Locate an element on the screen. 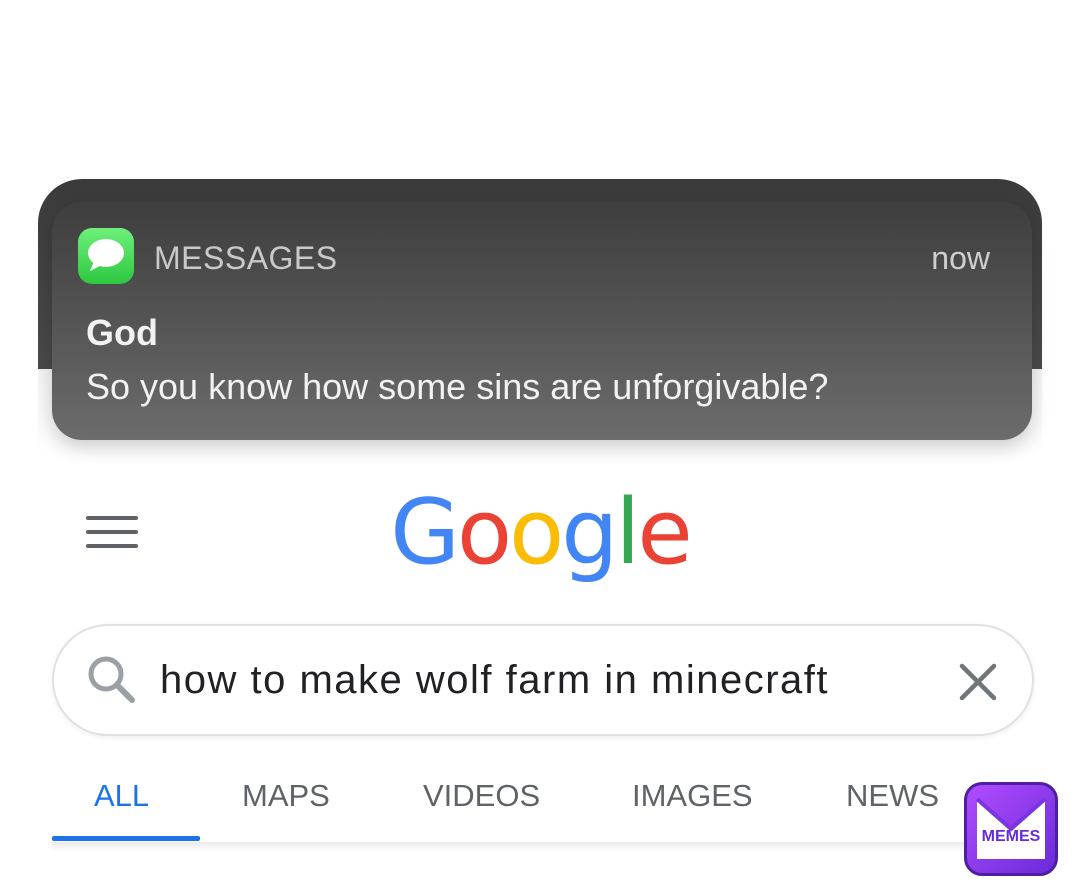 Image resolution: width=1080 pixels, height=894 pixels. tab-maps: MAPS is located at coordinates (286, 796).